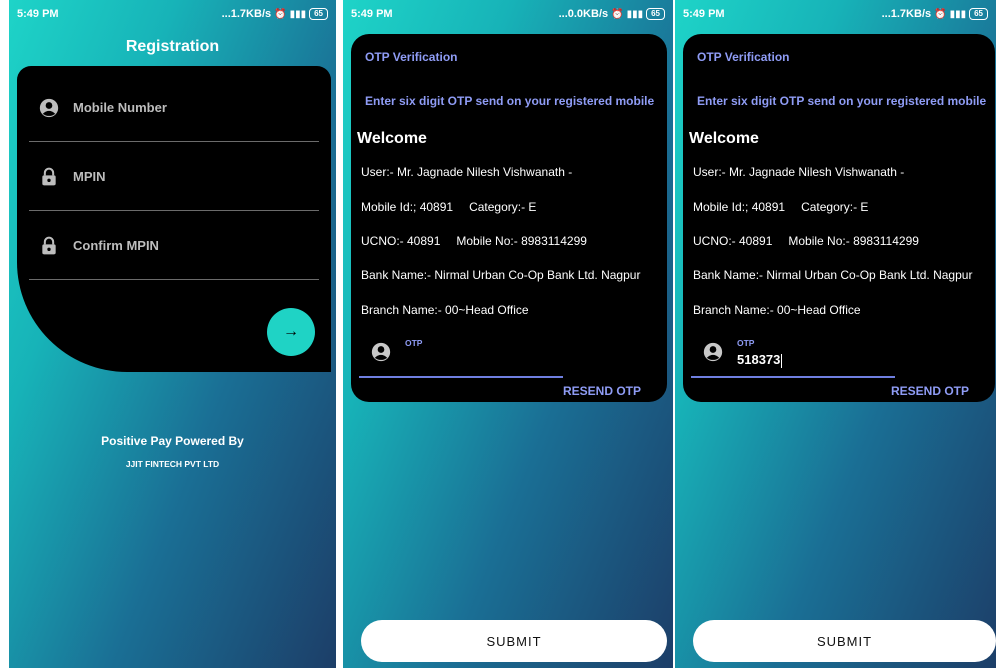 This screenshot has width=996, height=668. What do you see at coordinates (116, 245) in the screenshot?
I see `confirm-mpin-label: Confirm MPIN` at bounding box center [116, 245].